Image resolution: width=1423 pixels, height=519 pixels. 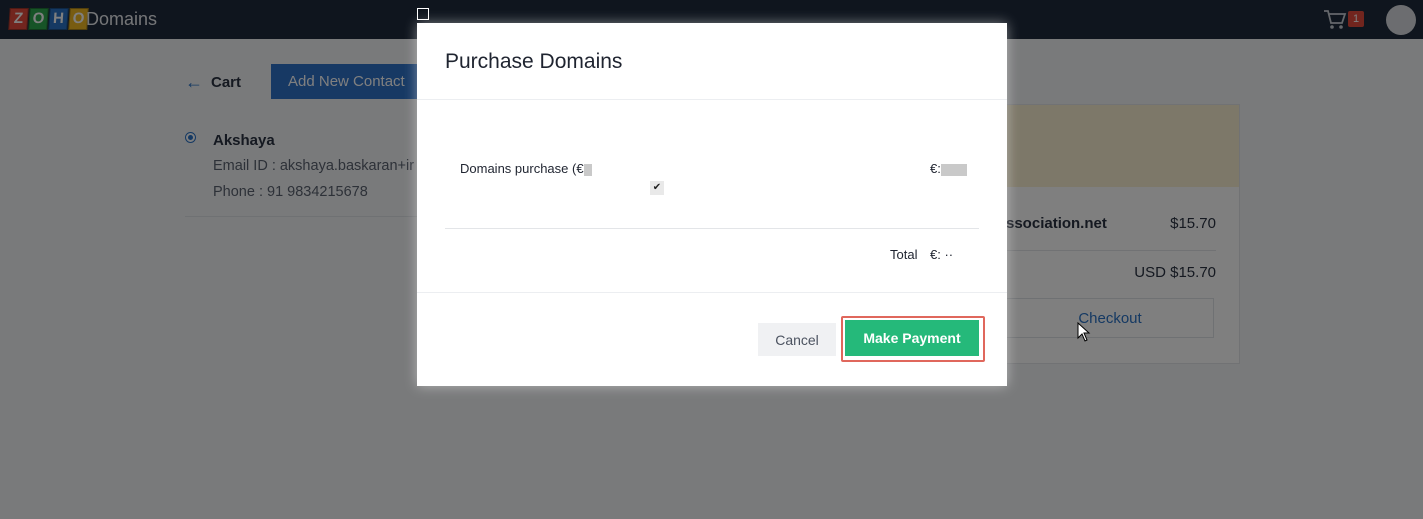 I want to click on line-item-label: Domains purchase (€, so click(x=526, y=168).